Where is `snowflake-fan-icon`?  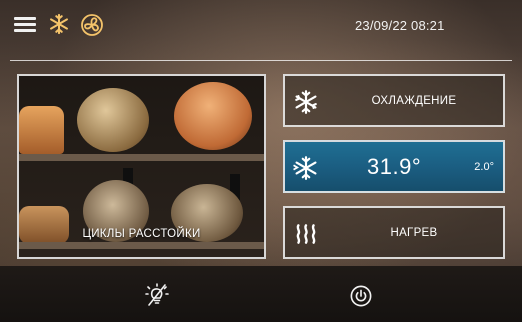 snowflake-fan-icon is located at coordinates (305, 168).